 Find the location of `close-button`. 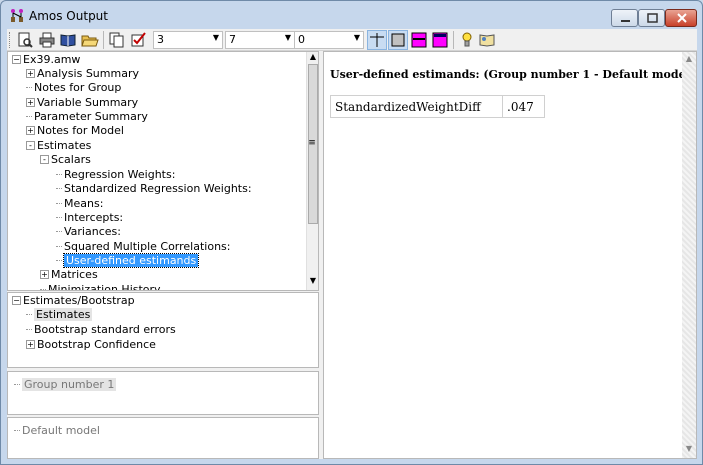

close-button is located at coordinates (681, 18).